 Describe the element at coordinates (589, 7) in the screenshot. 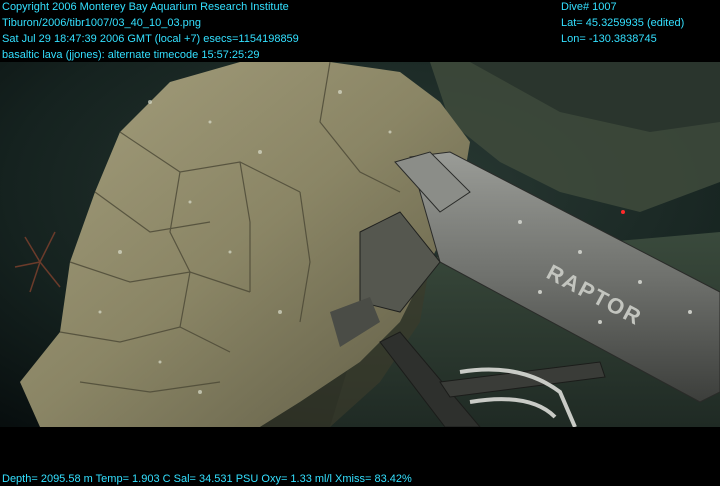

I see `dive-number-text: Dive# 1007` at that location.